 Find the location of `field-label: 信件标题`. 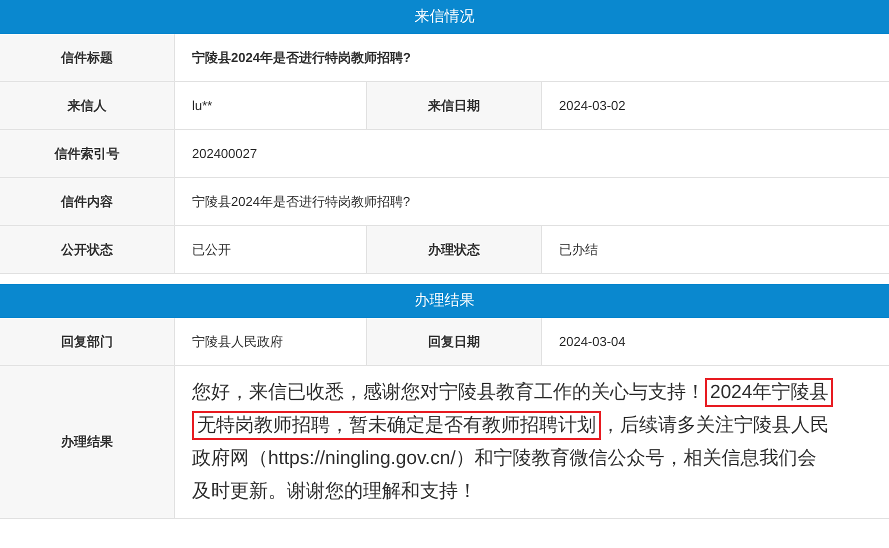

field-label: 信件标题 is located at coordinates (87, 57).